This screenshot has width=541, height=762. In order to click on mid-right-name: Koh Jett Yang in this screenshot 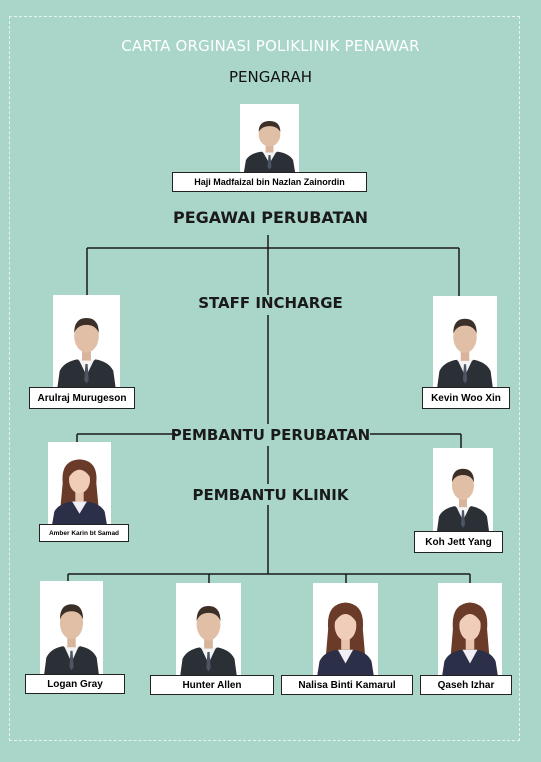, I will do `click(458, 542)`.